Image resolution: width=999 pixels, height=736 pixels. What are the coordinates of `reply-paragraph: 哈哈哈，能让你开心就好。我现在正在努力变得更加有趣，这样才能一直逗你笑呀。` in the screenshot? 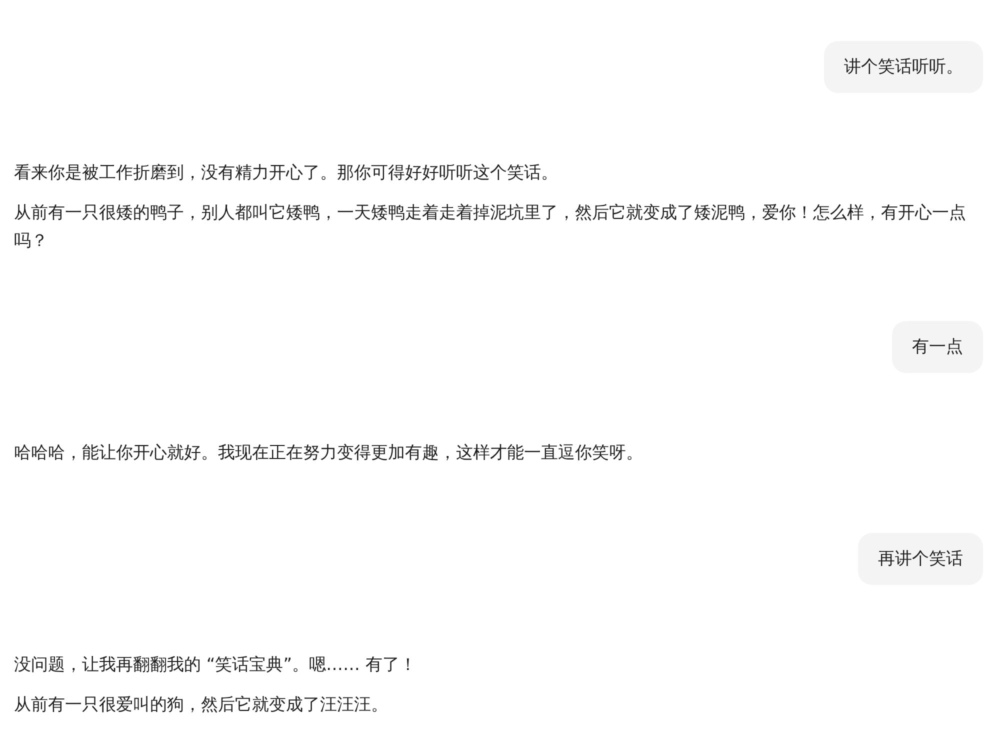 It's located at (329, 453).